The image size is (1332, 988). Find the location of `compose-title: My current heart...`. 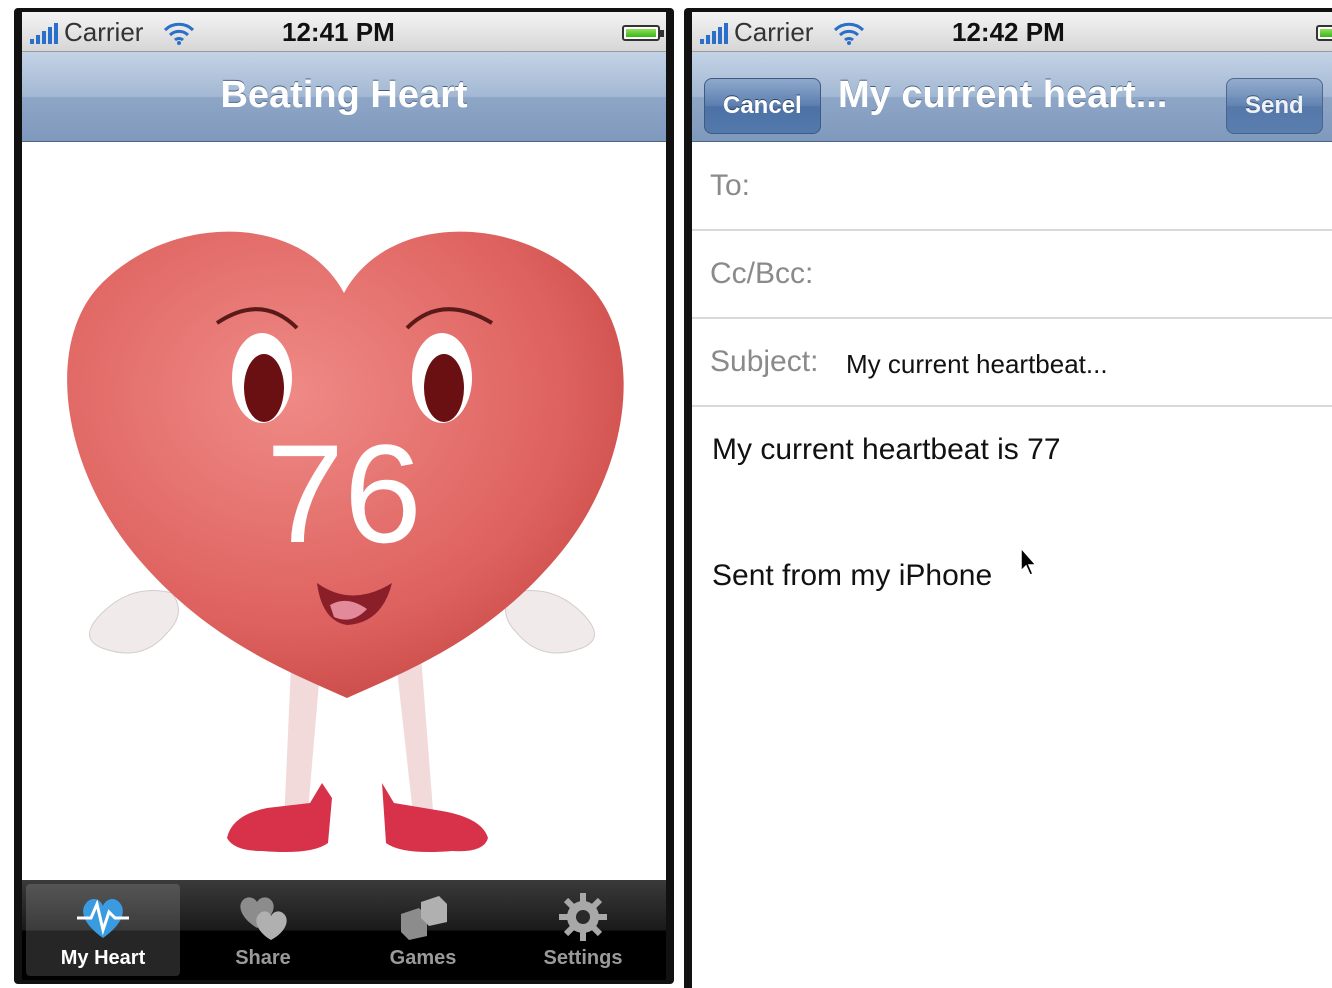

compose-title: My current heart... is located at coordinates (1003, 95).